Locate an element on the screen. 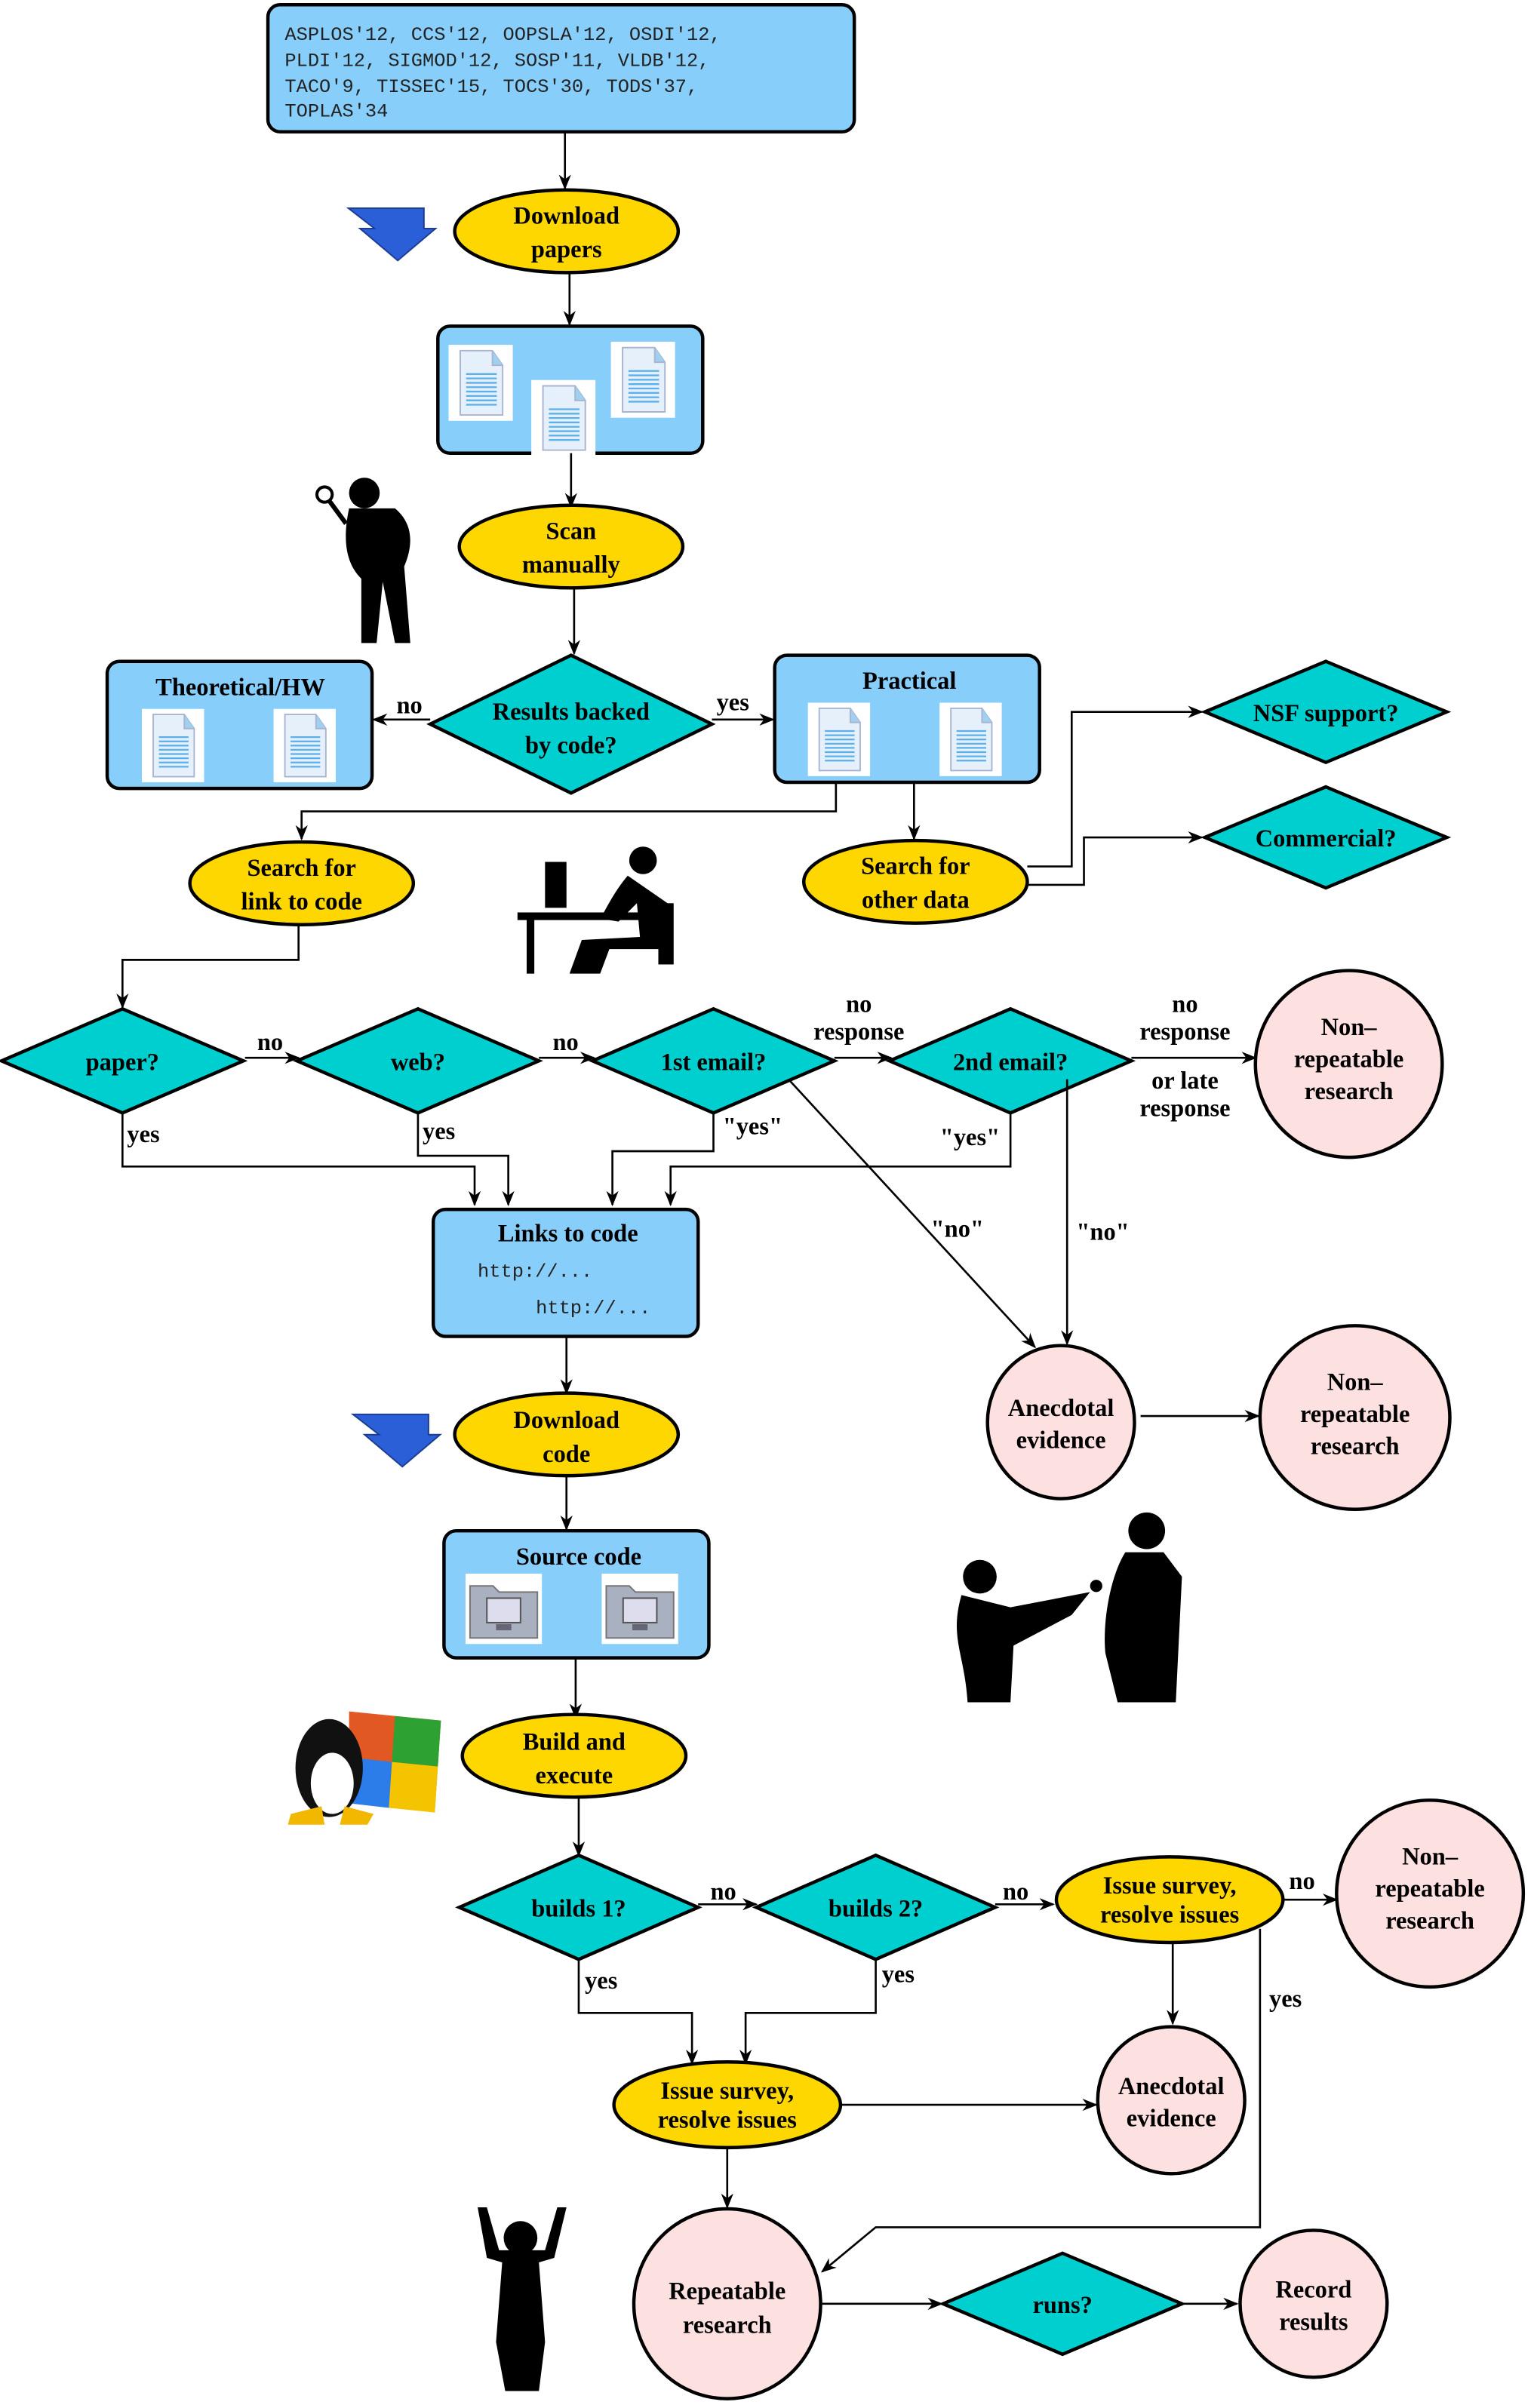 The height and width of the screenshot is (2408, 1531). svg-text: code is located at coordinates (566, 1454).